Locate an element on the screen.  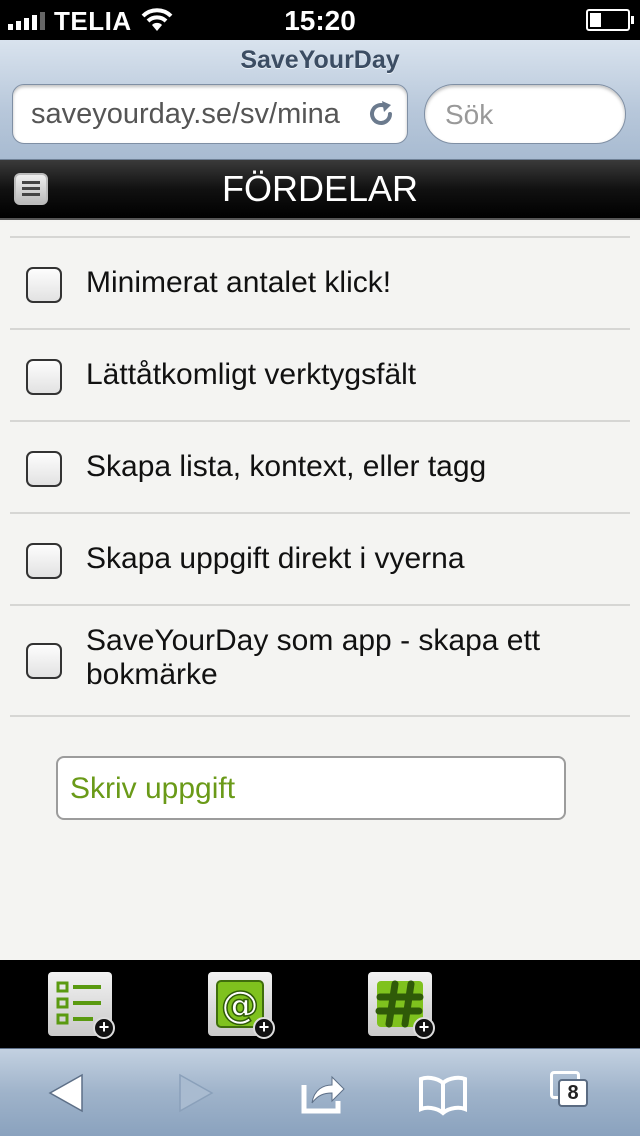
app-header: FÖRDELAR is located at coordinates (320, 190).